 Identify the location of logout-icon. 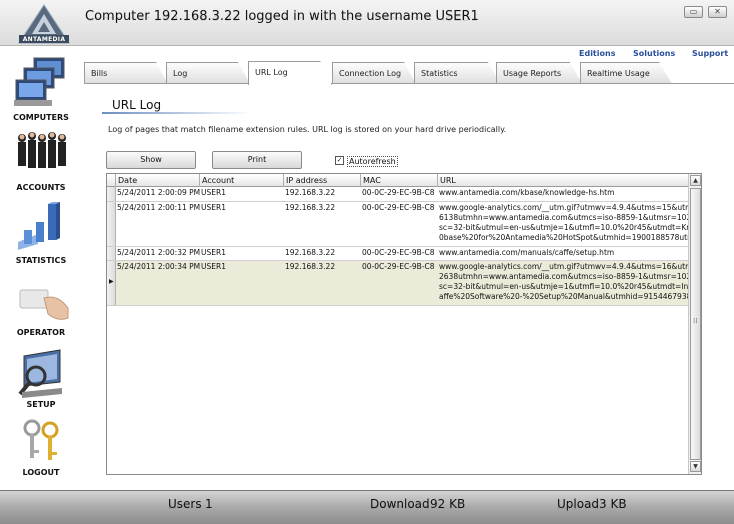
(41, 439).